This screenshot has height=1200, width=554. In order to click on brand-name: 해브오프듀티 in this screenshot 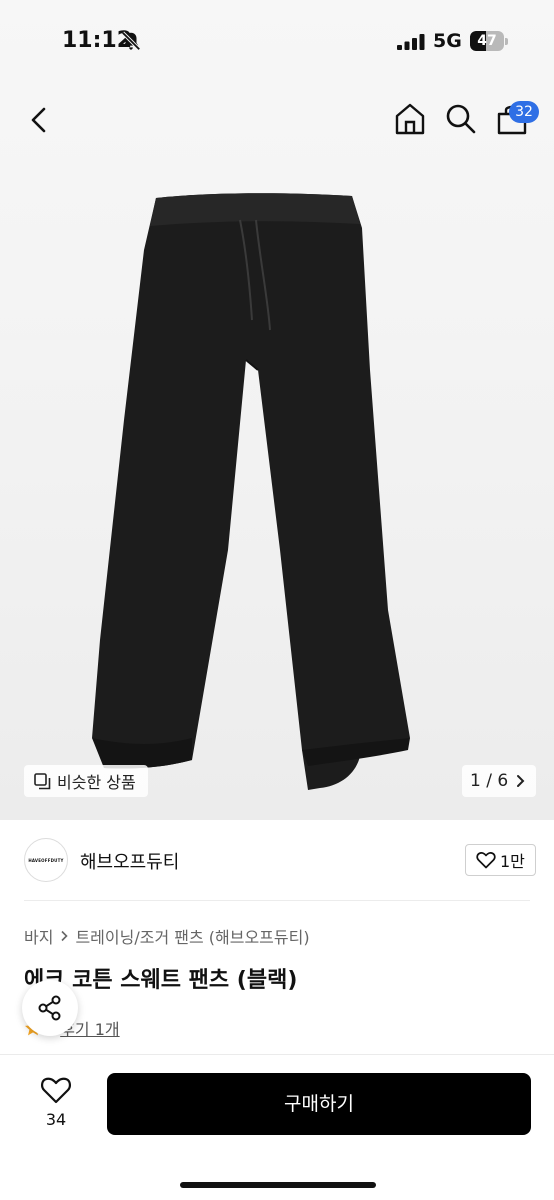, I will do `click(129, 861)`.